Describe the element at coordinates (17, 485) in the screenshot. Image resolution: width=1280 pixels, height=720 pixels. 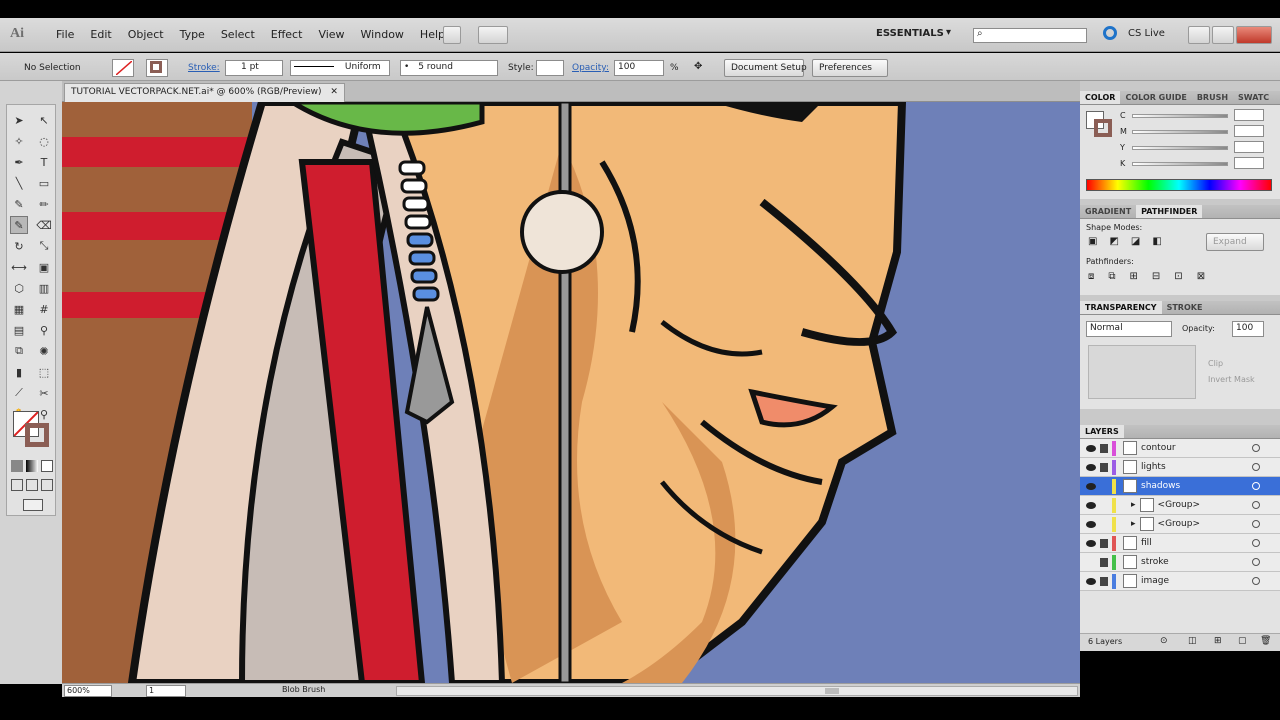
I see `draw-normal-icon` at that location.